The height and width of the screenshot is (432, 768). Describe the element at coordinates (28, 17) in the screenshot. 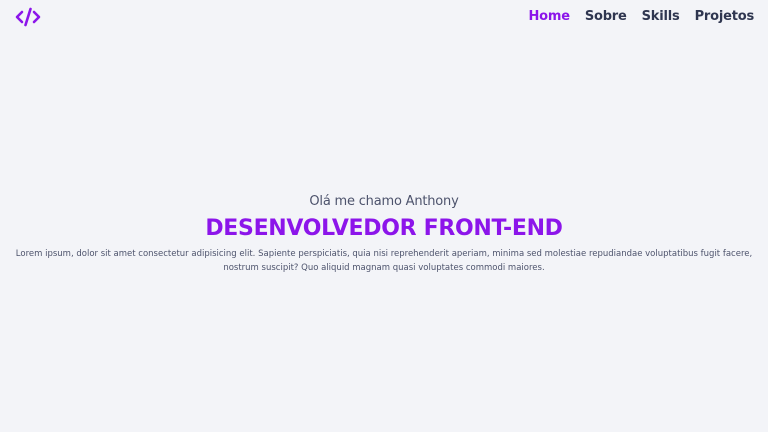

I see `code-brackets-icon` at that location.